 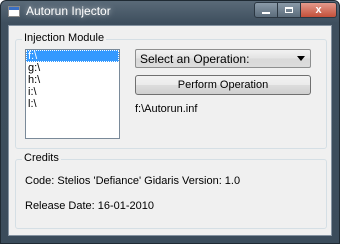 What do you see at coordinates (72, 56) in the screenshot?
I see `list-item: f:\` at bounding box center [72, 56].